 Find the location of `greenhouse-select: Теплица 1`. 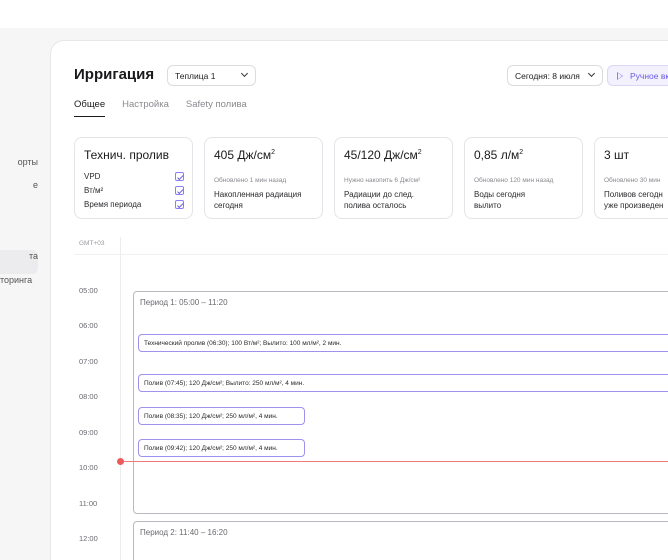

greenhouse-select: Теплица 1 is located at coordinates (211, 75).